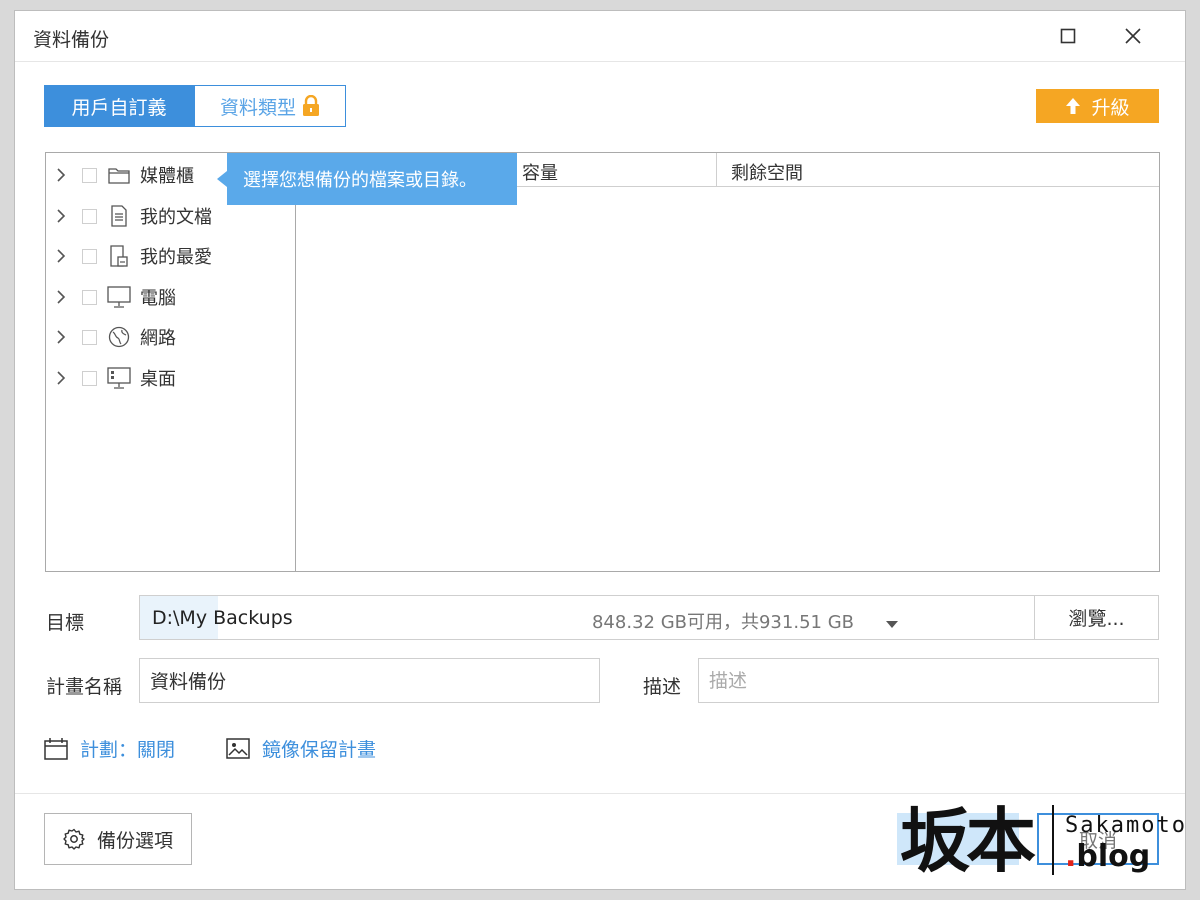 Image resolution: width=1200 pixels, height=900 pixels. What do you see at coordinates (71, 40) in the screenshot?
I see `window-title: 資料備份` at bounding box center [71, 40].